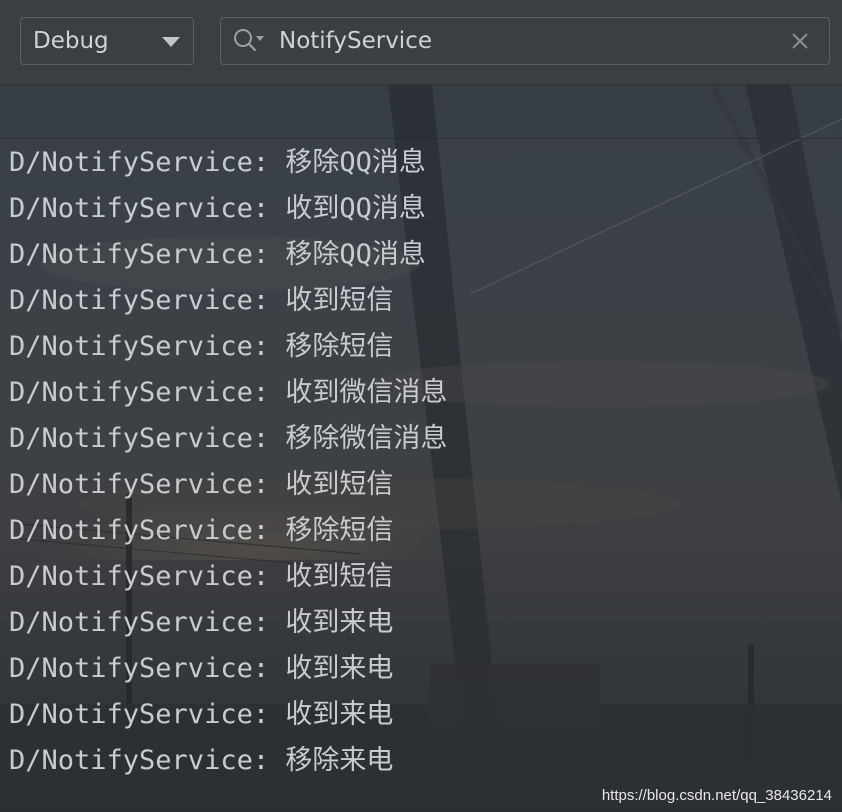  I want to click on log-level-dropdown: Debug, so click(107, 41).